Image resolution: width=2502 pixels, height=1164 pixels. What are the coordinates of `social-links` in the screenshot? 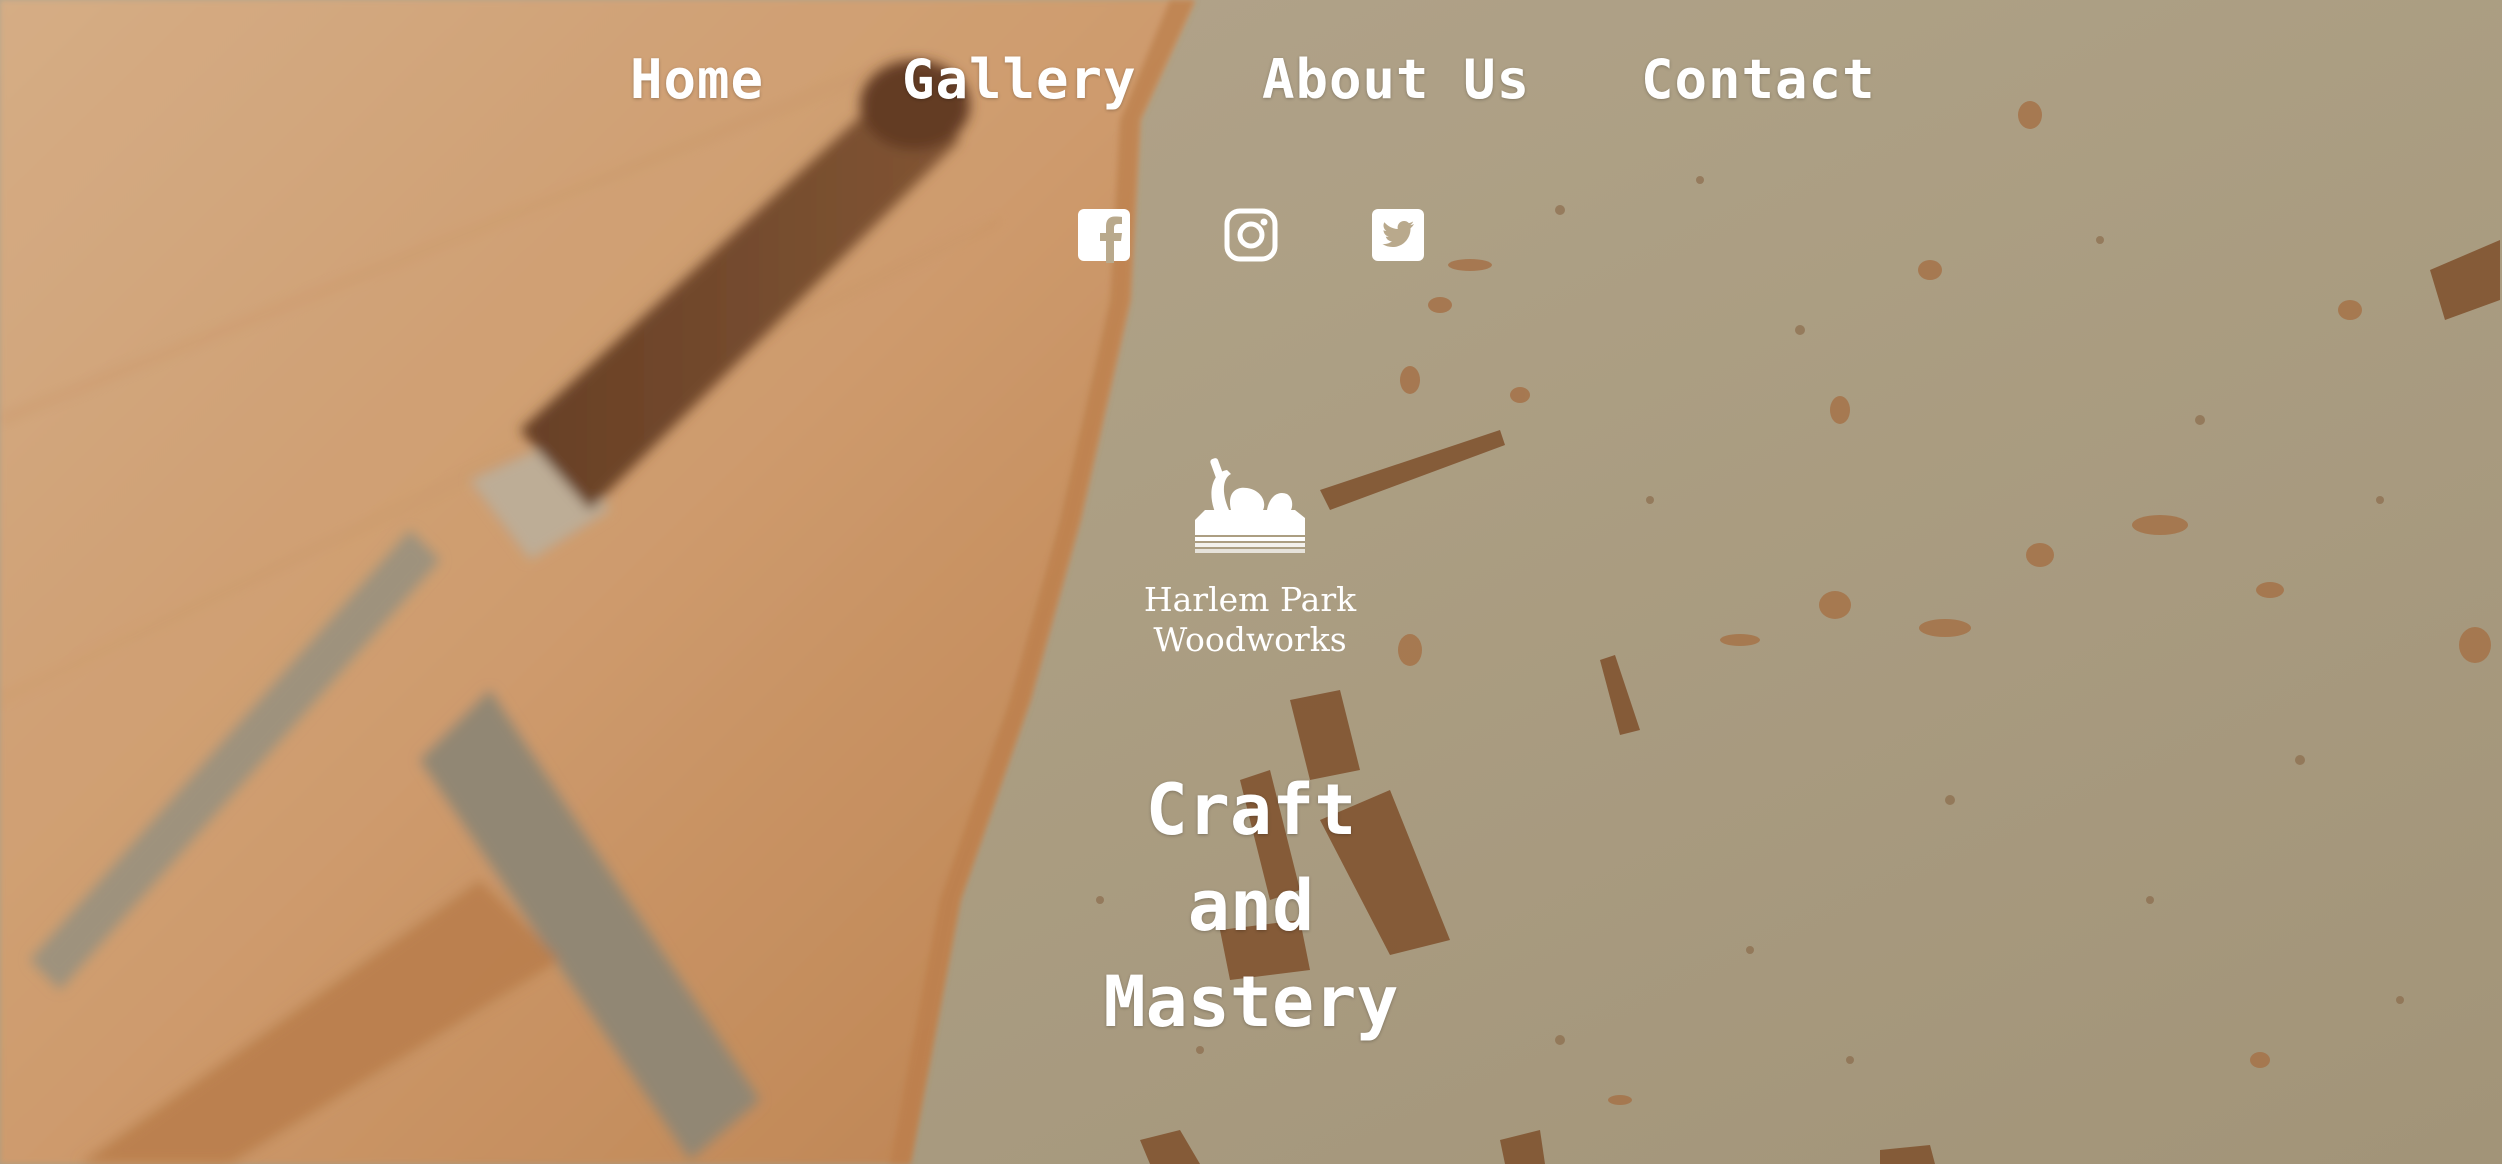 It's located at (1251, 237).